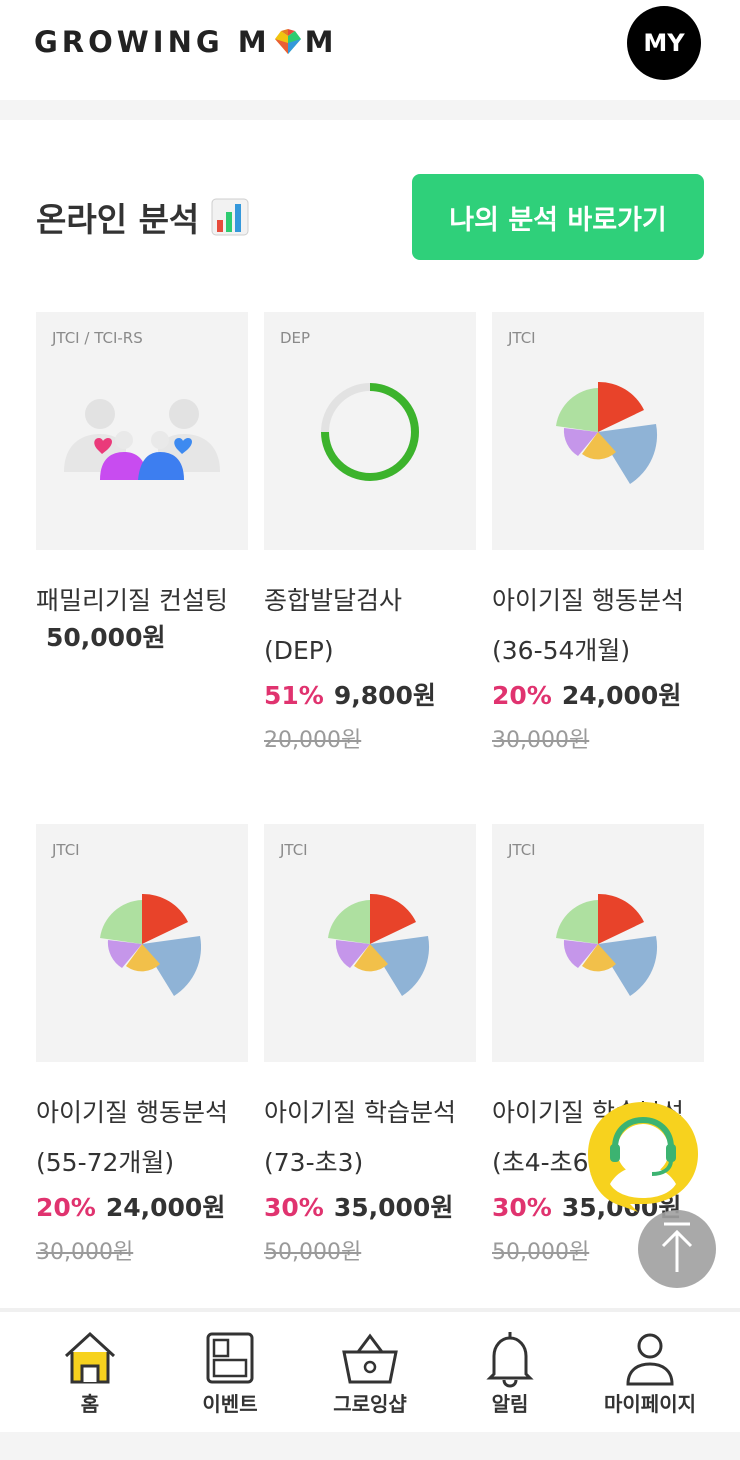  What do you see at coordinates (90, 1357) in the screenshot?
I see `home-icon` at bounding box center [90, 1357].